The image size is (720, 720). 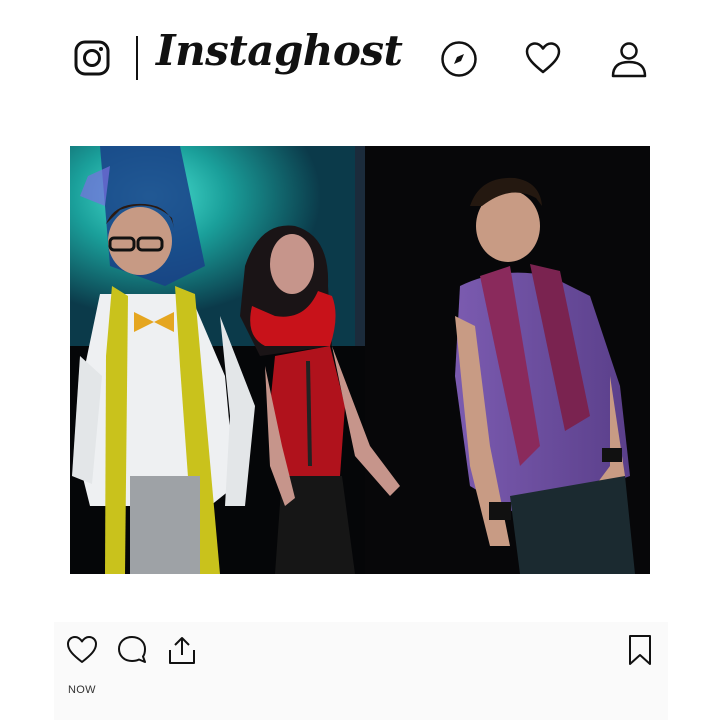 What do you see at coordinates (279, 51) in the screenshot?
I see `brand-wordmark: Instaghost` at bounding box center [279, 51].